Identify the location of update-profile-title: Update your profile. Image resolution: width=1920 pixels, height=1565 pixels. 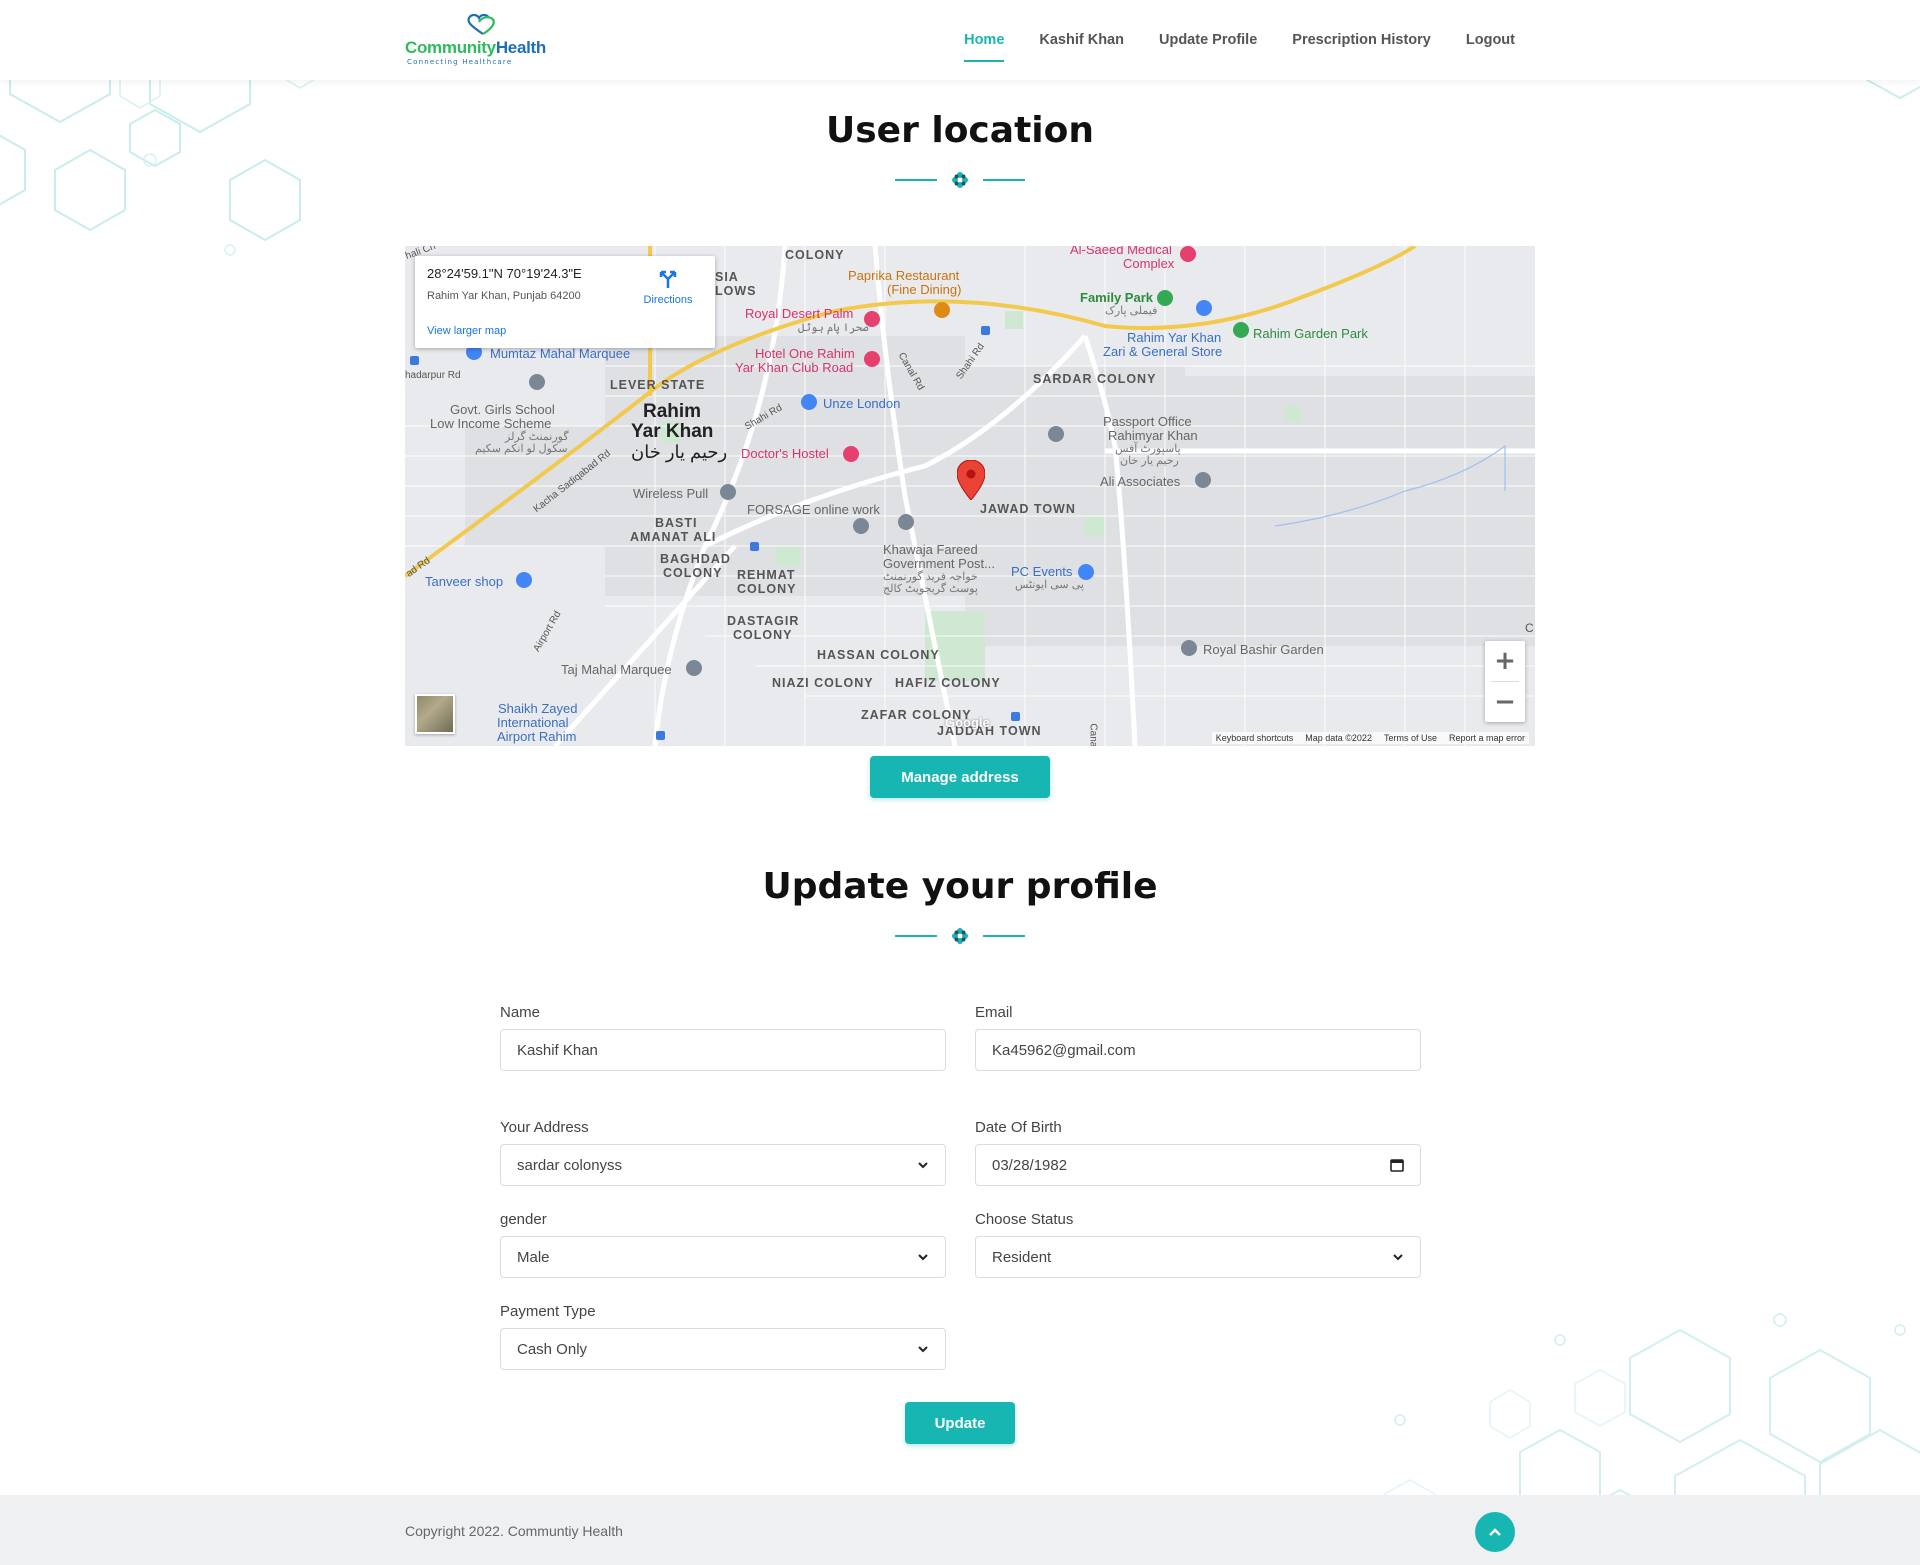
(960, 886).